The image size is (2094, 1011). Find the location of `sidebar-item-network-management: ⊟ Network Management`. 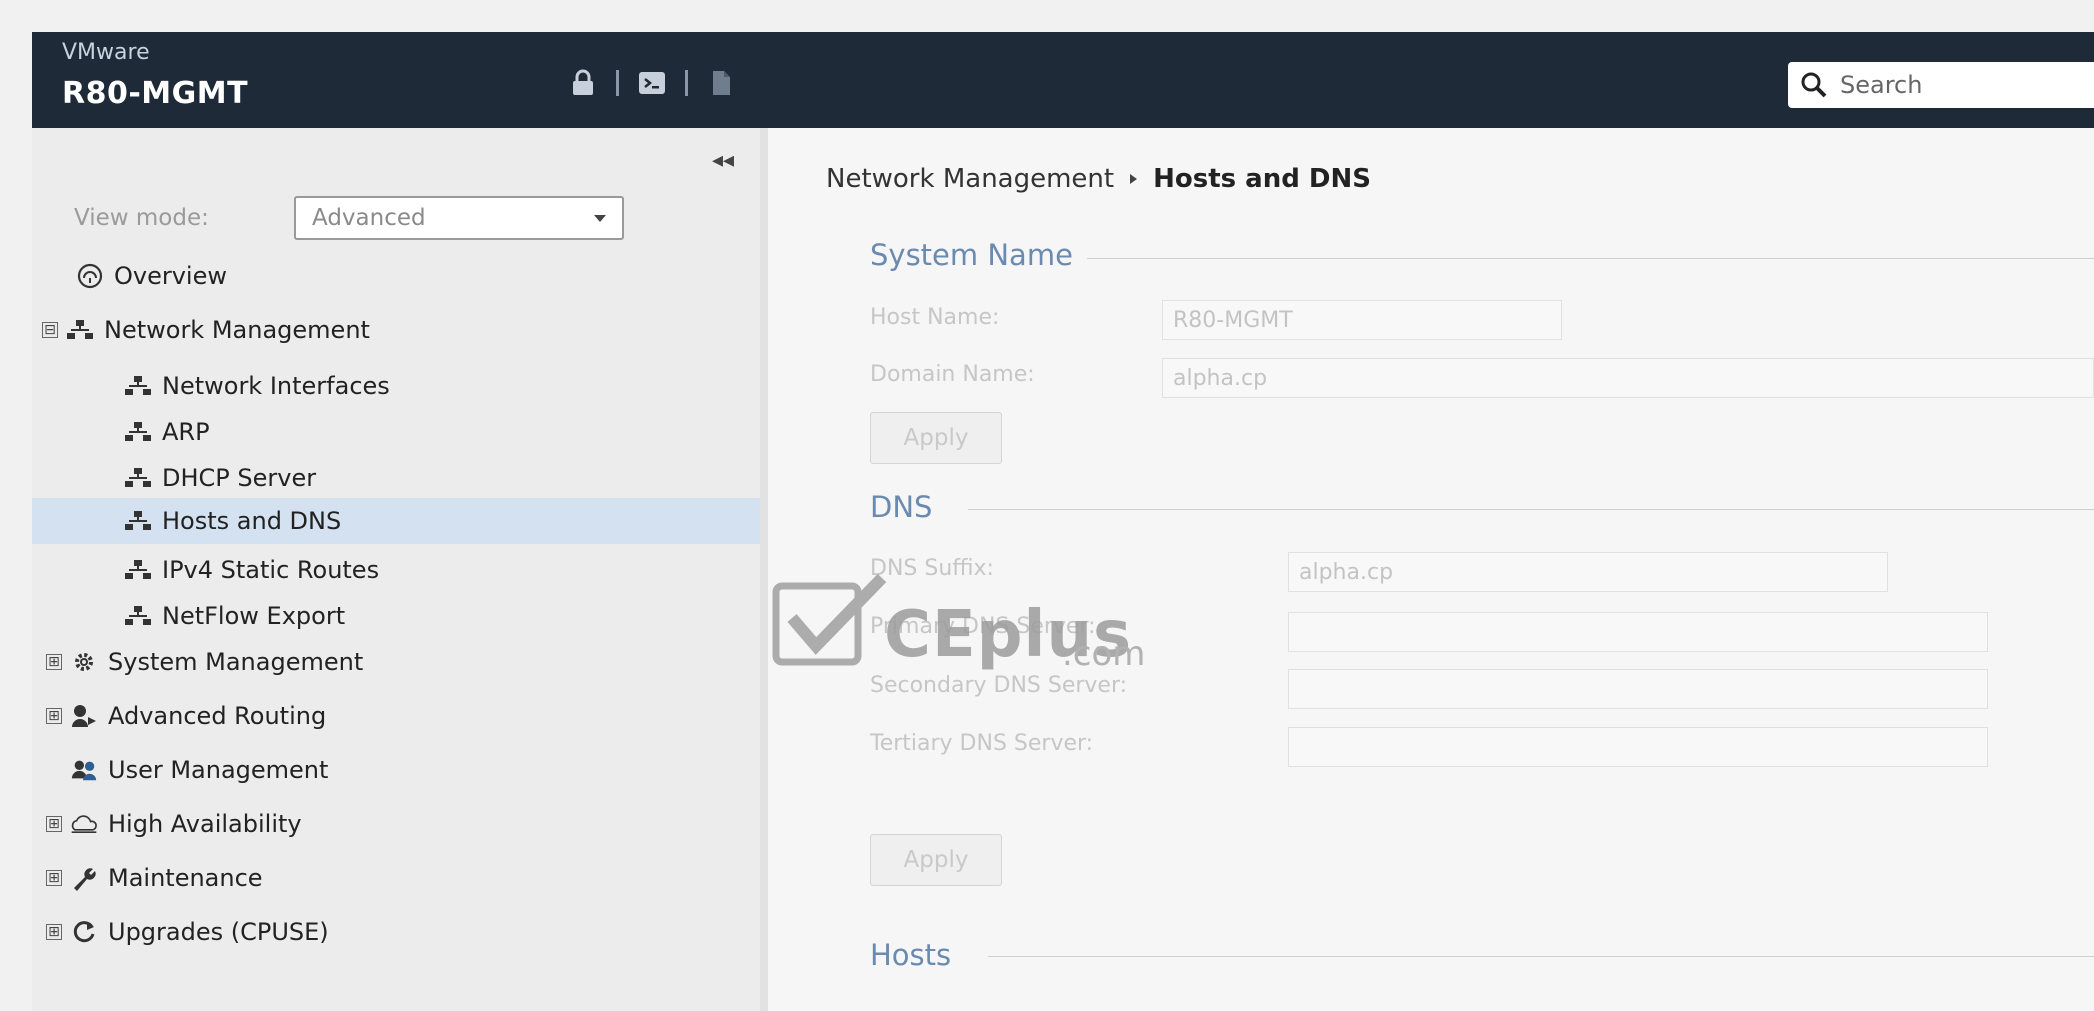

sidebar-item-network-management: ⊟ Network Management is located at coordinates (396, 330).